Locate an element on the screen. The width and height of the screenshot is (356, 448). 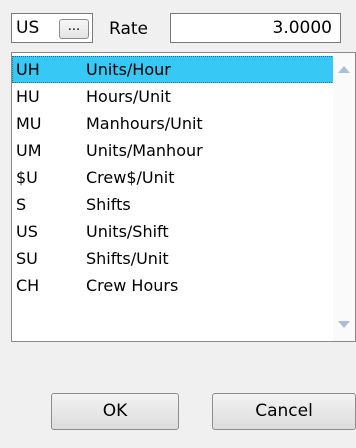
list-item: UM Units/Manhour is located at coordinates (173, 150).